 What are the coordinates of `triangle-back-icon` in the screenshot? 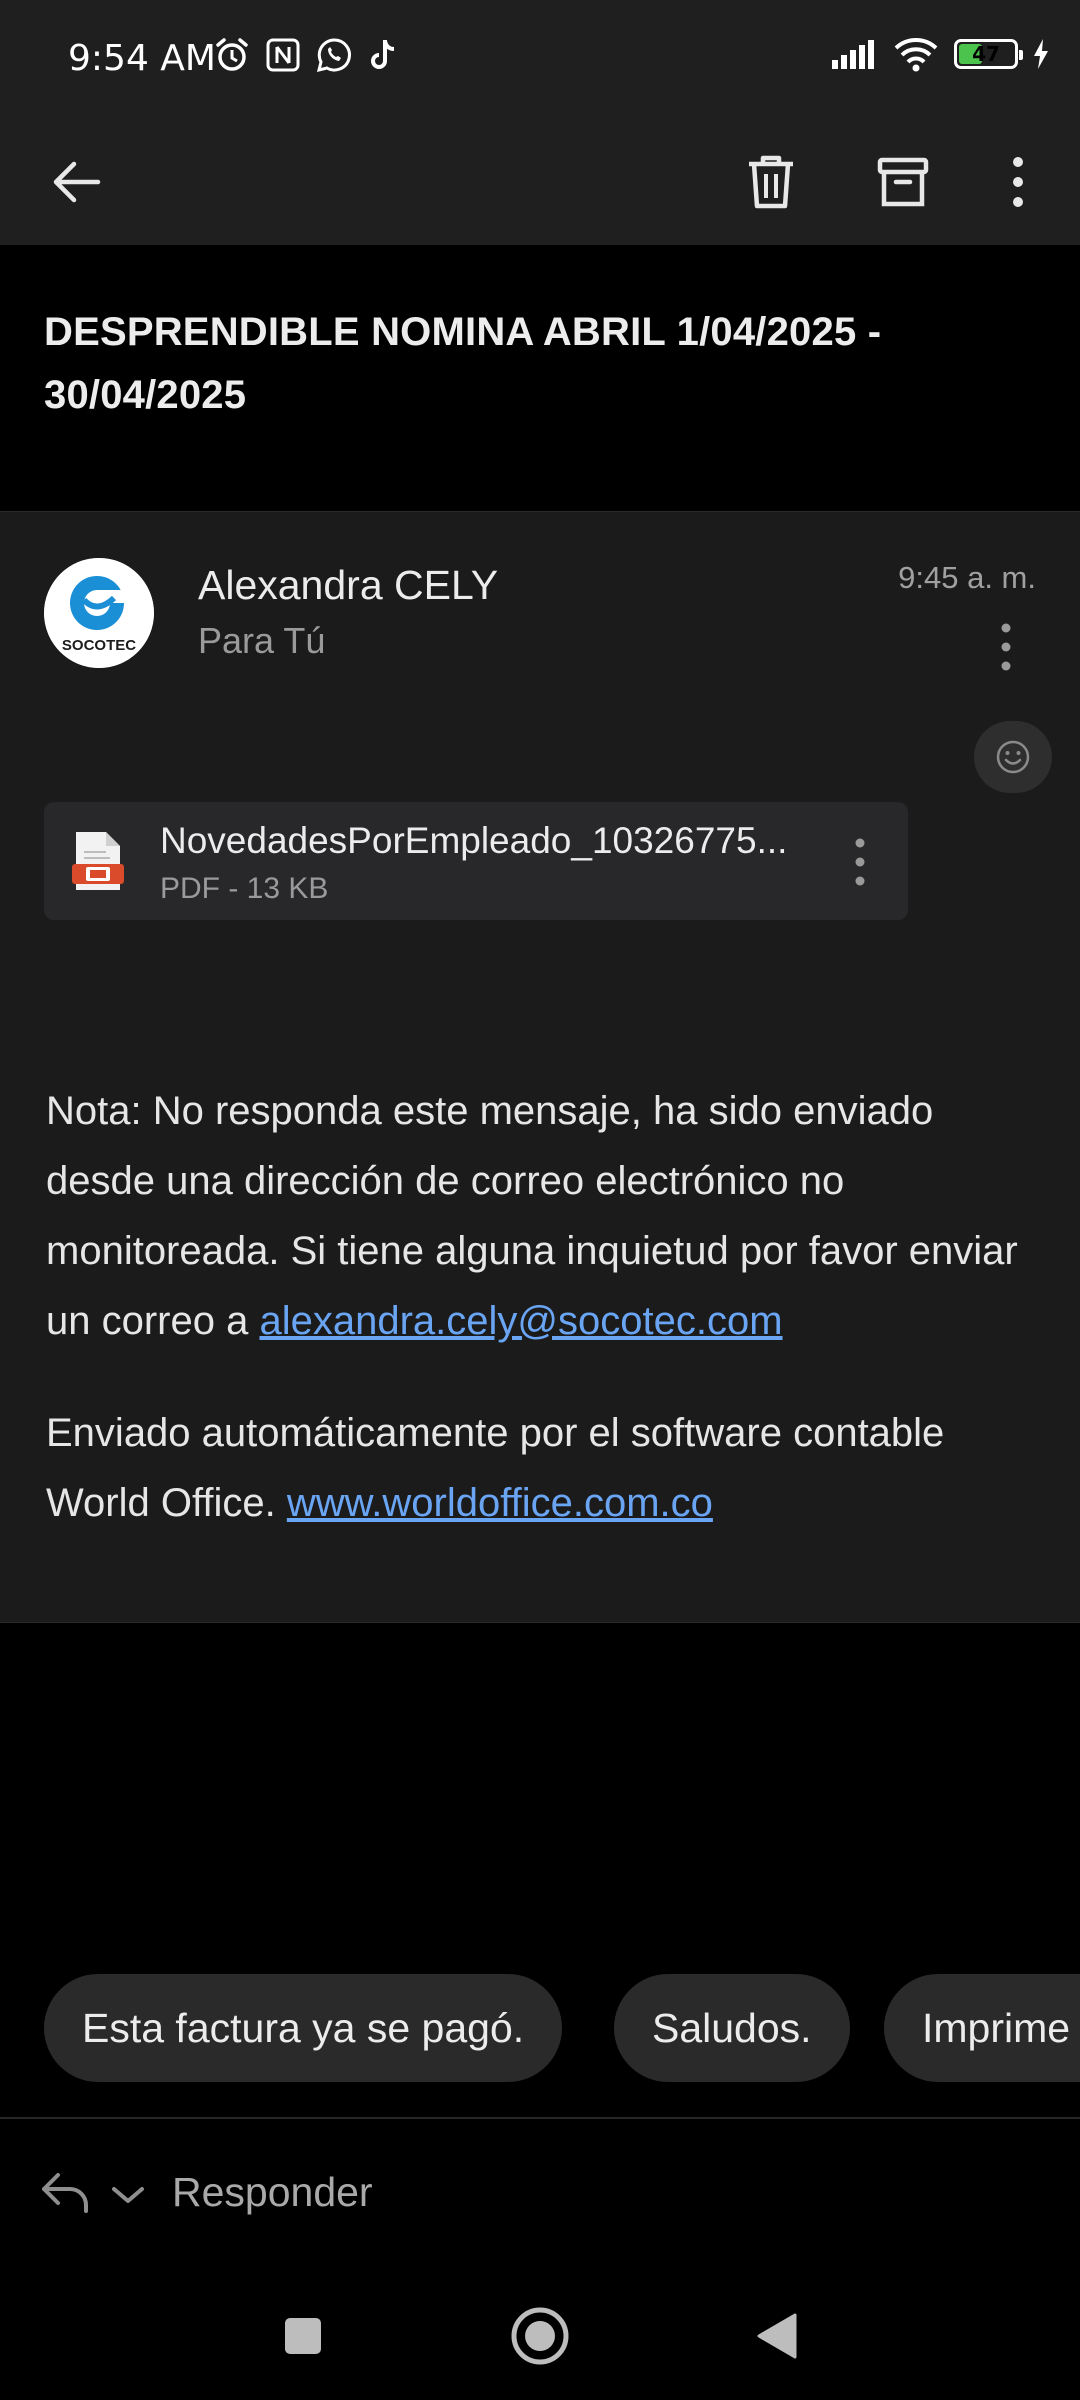 It's located at (777, 2336).